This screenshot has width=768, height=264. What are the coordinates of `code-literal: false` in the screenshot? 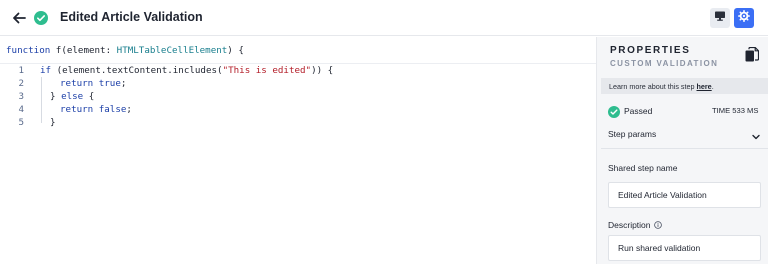 It's located at (110, 109).